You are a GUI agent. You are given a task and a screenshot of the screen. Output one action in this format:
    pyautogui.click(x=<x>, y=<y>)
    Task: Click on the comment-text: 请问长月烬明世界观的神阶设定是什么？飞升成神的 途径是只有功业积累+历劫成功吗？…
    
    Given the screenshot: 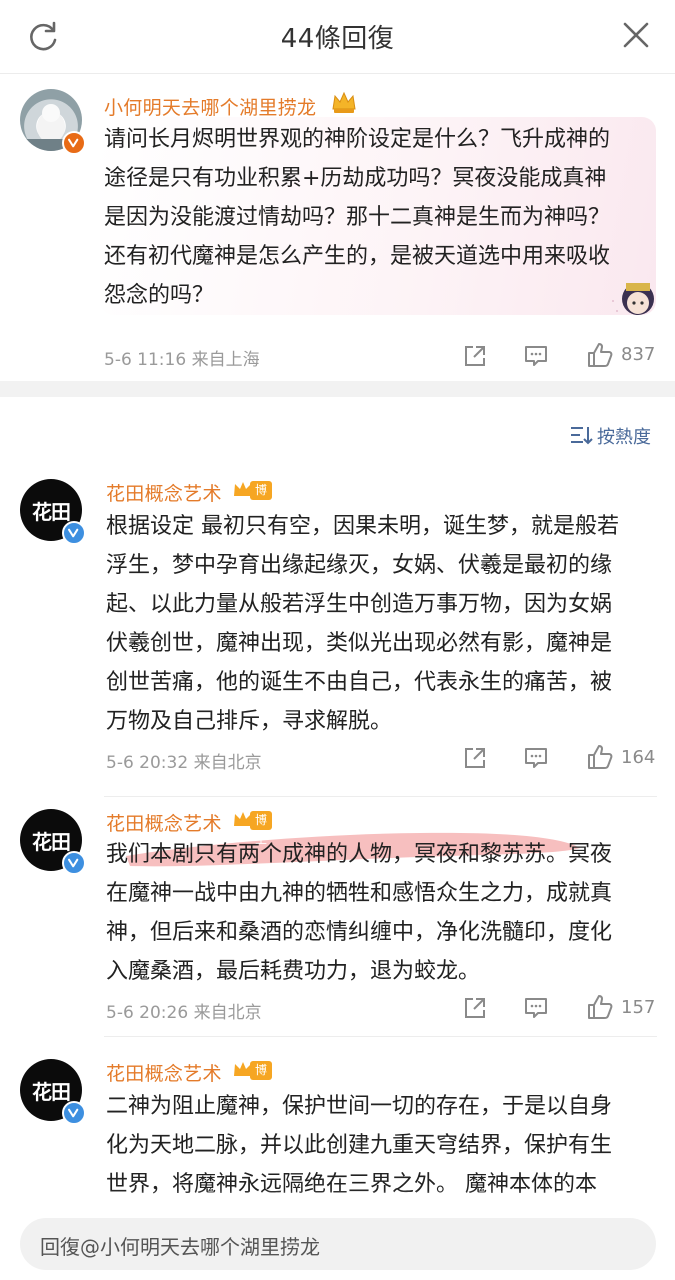 What is the action you would take?
    pyautogui.click(x=357, y=217)
    